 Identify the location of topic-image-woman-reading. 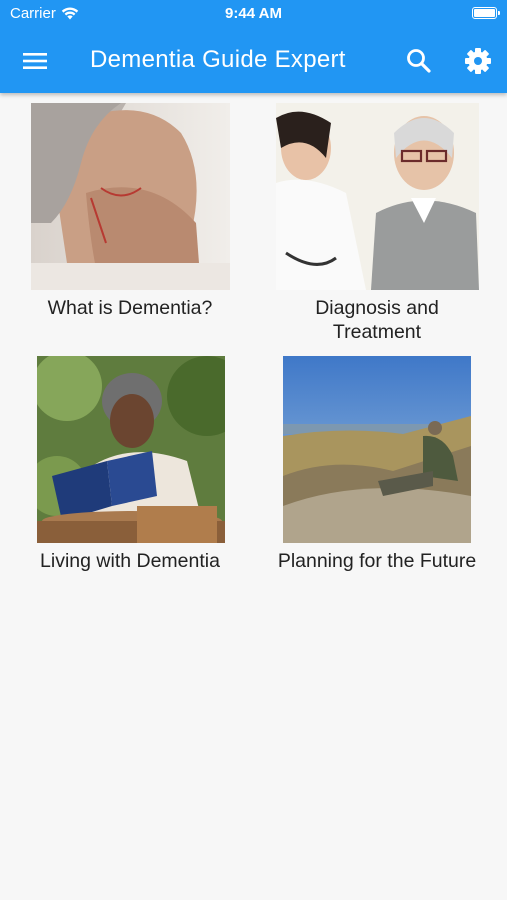
(131, 449).